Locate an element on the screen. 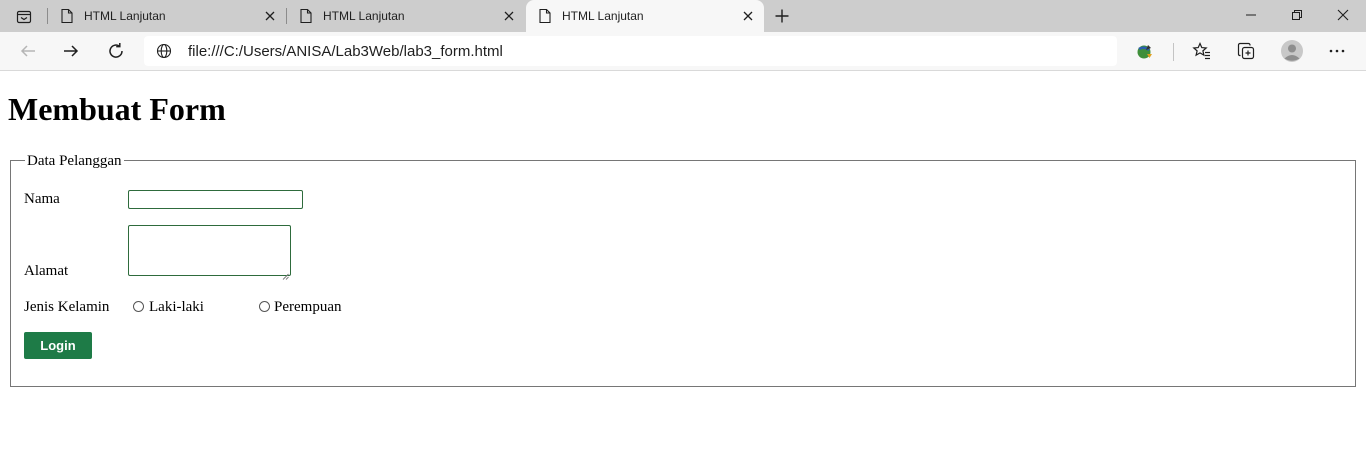  jenis-kelamin-label: Jenis Kelamin is located at coordinates (67, 307).